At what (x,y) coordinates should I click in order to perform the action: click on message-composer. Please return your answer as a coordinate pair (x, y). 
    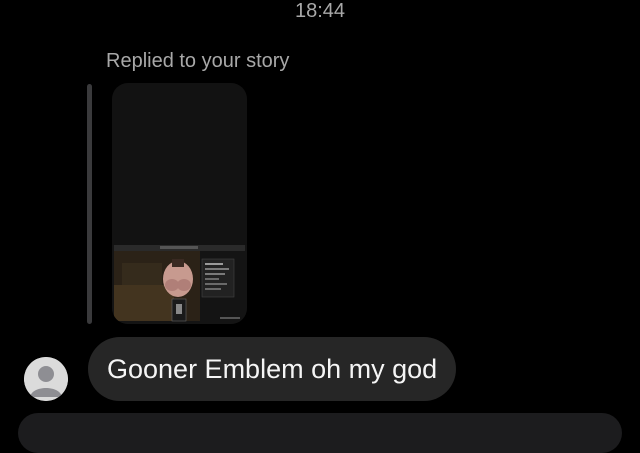
    Looking at the image, I should click on (320, 433).